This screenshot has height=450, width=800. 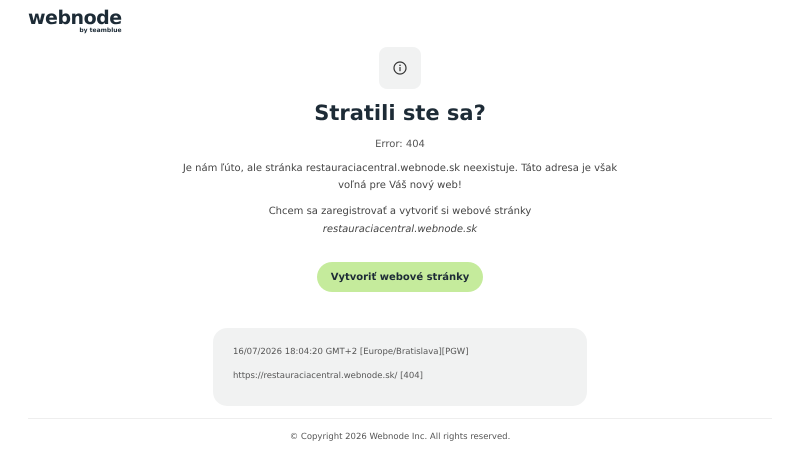 I want to click on register-domain: restauraciacentral.webnode.sk, so click(x=400, y=230).